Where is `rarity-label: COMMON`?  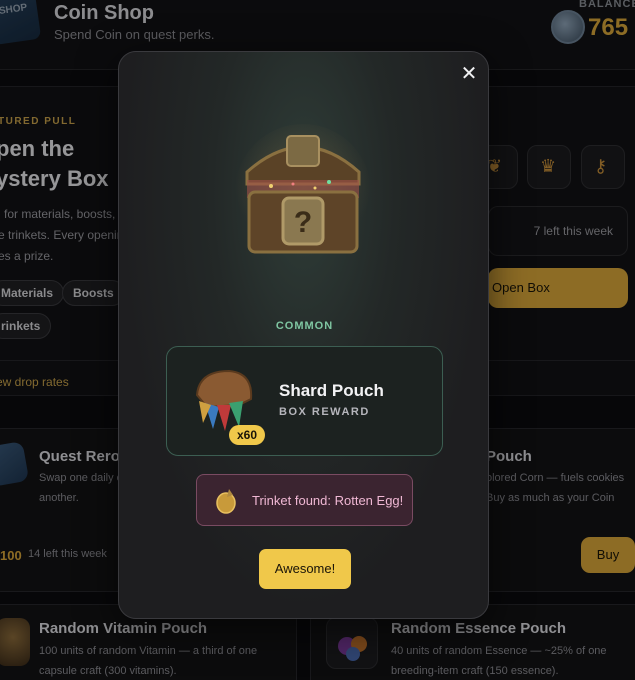 rarity-label: COMMON is located at coordinates (304, 326).